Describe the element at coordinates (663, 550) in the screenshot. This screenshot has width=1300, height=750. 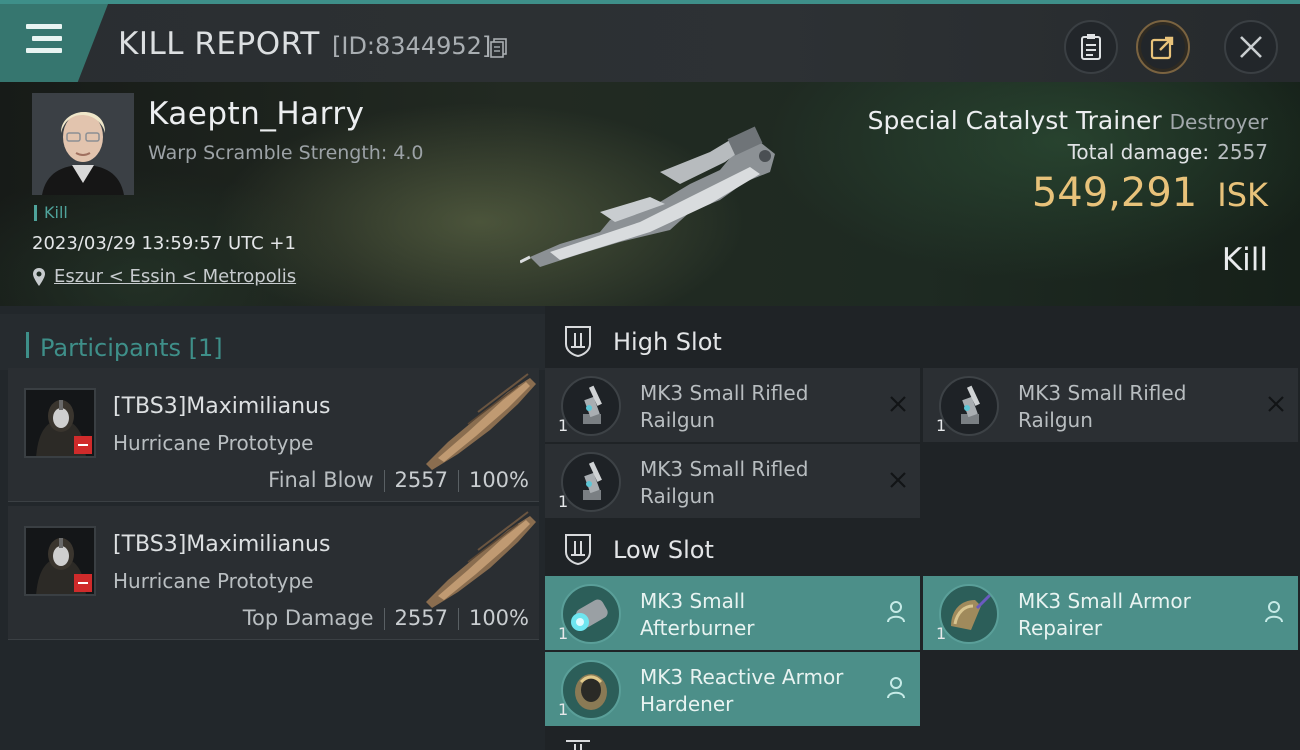
I see `low-slot-title: Low Slot` at that location.